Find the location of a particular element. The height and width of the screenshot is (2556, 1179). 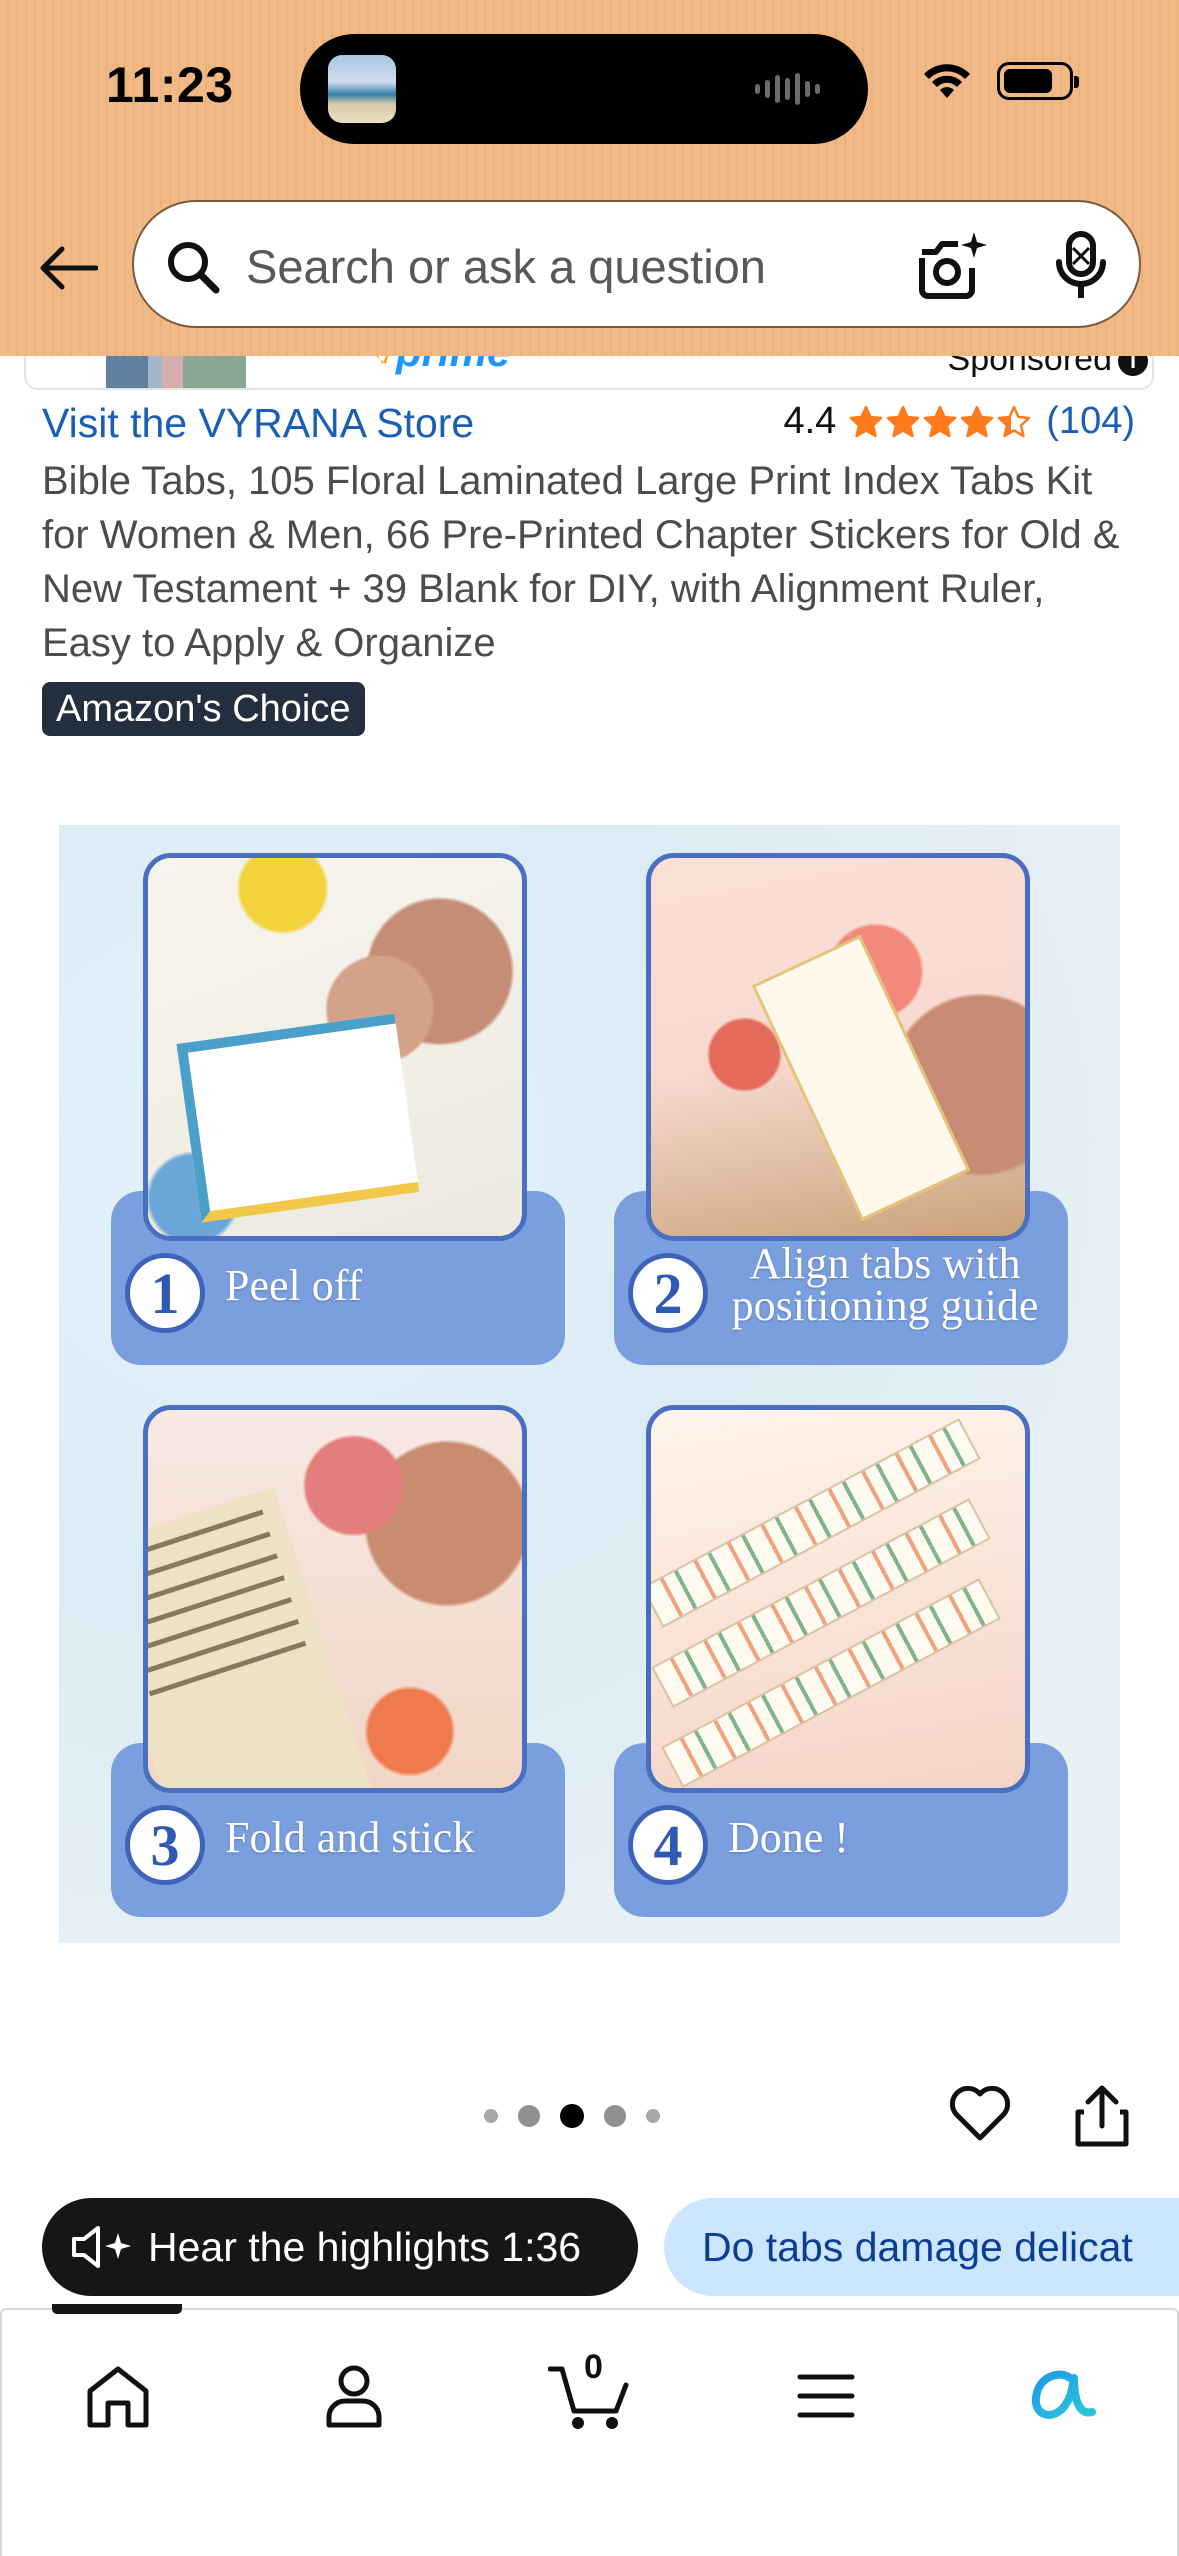

nav-rufus is located at coordinates (1062, 2396).